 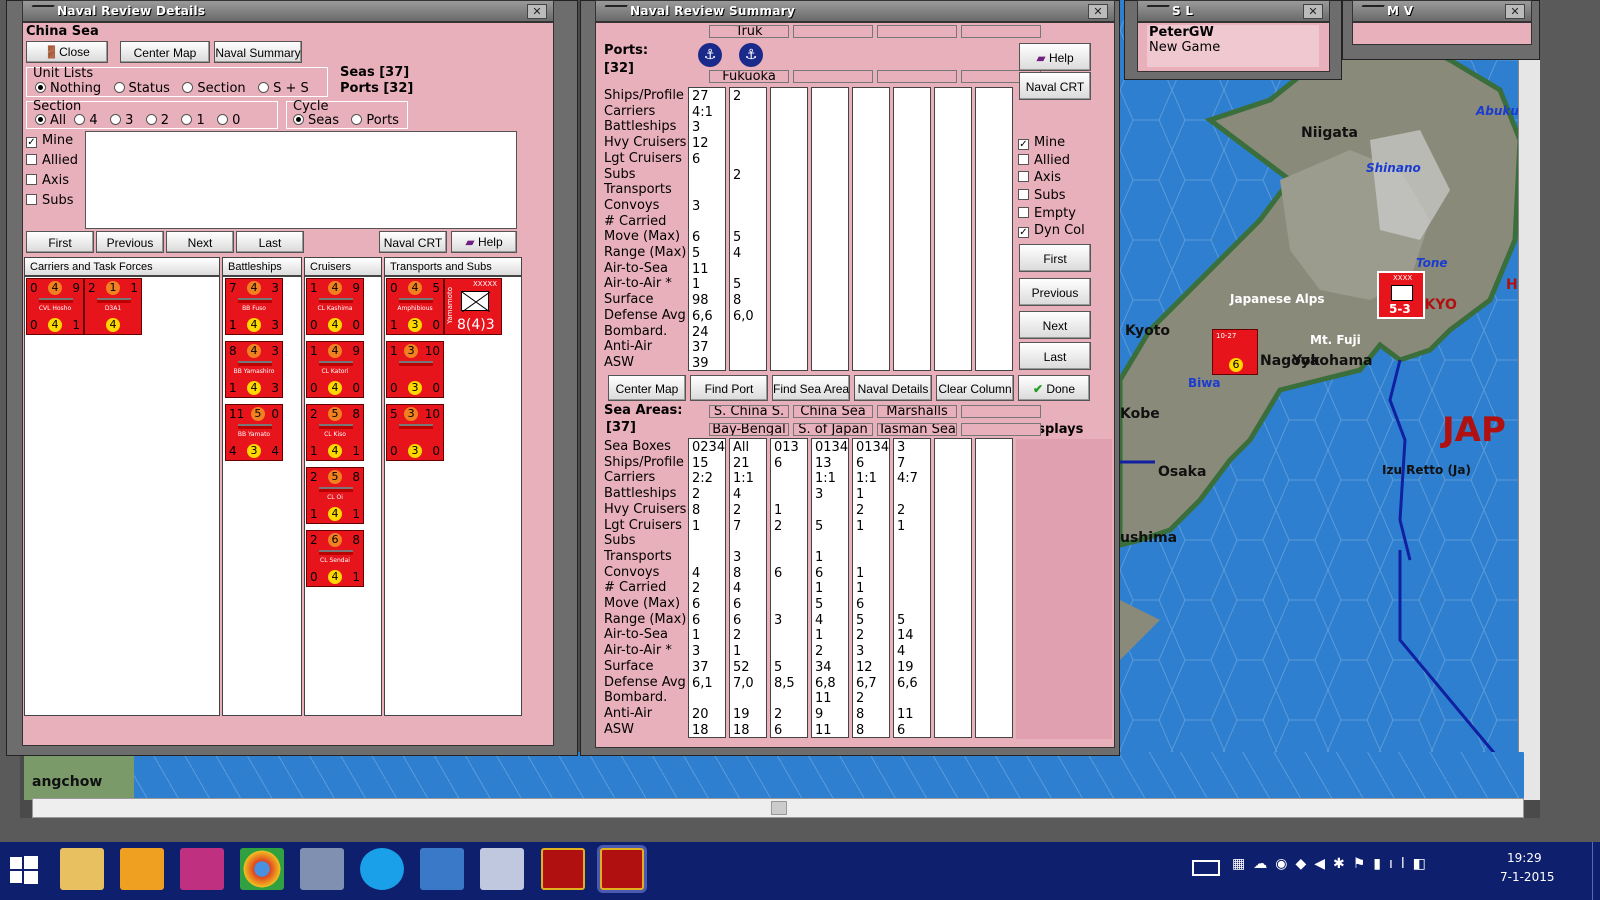 What do you see at coordinates (1362, 867) in the screenshot?
I see `tray-icons: ▦☁◉◆◀✱⚑▮ıl◧` at bounding box center [1362, 867].